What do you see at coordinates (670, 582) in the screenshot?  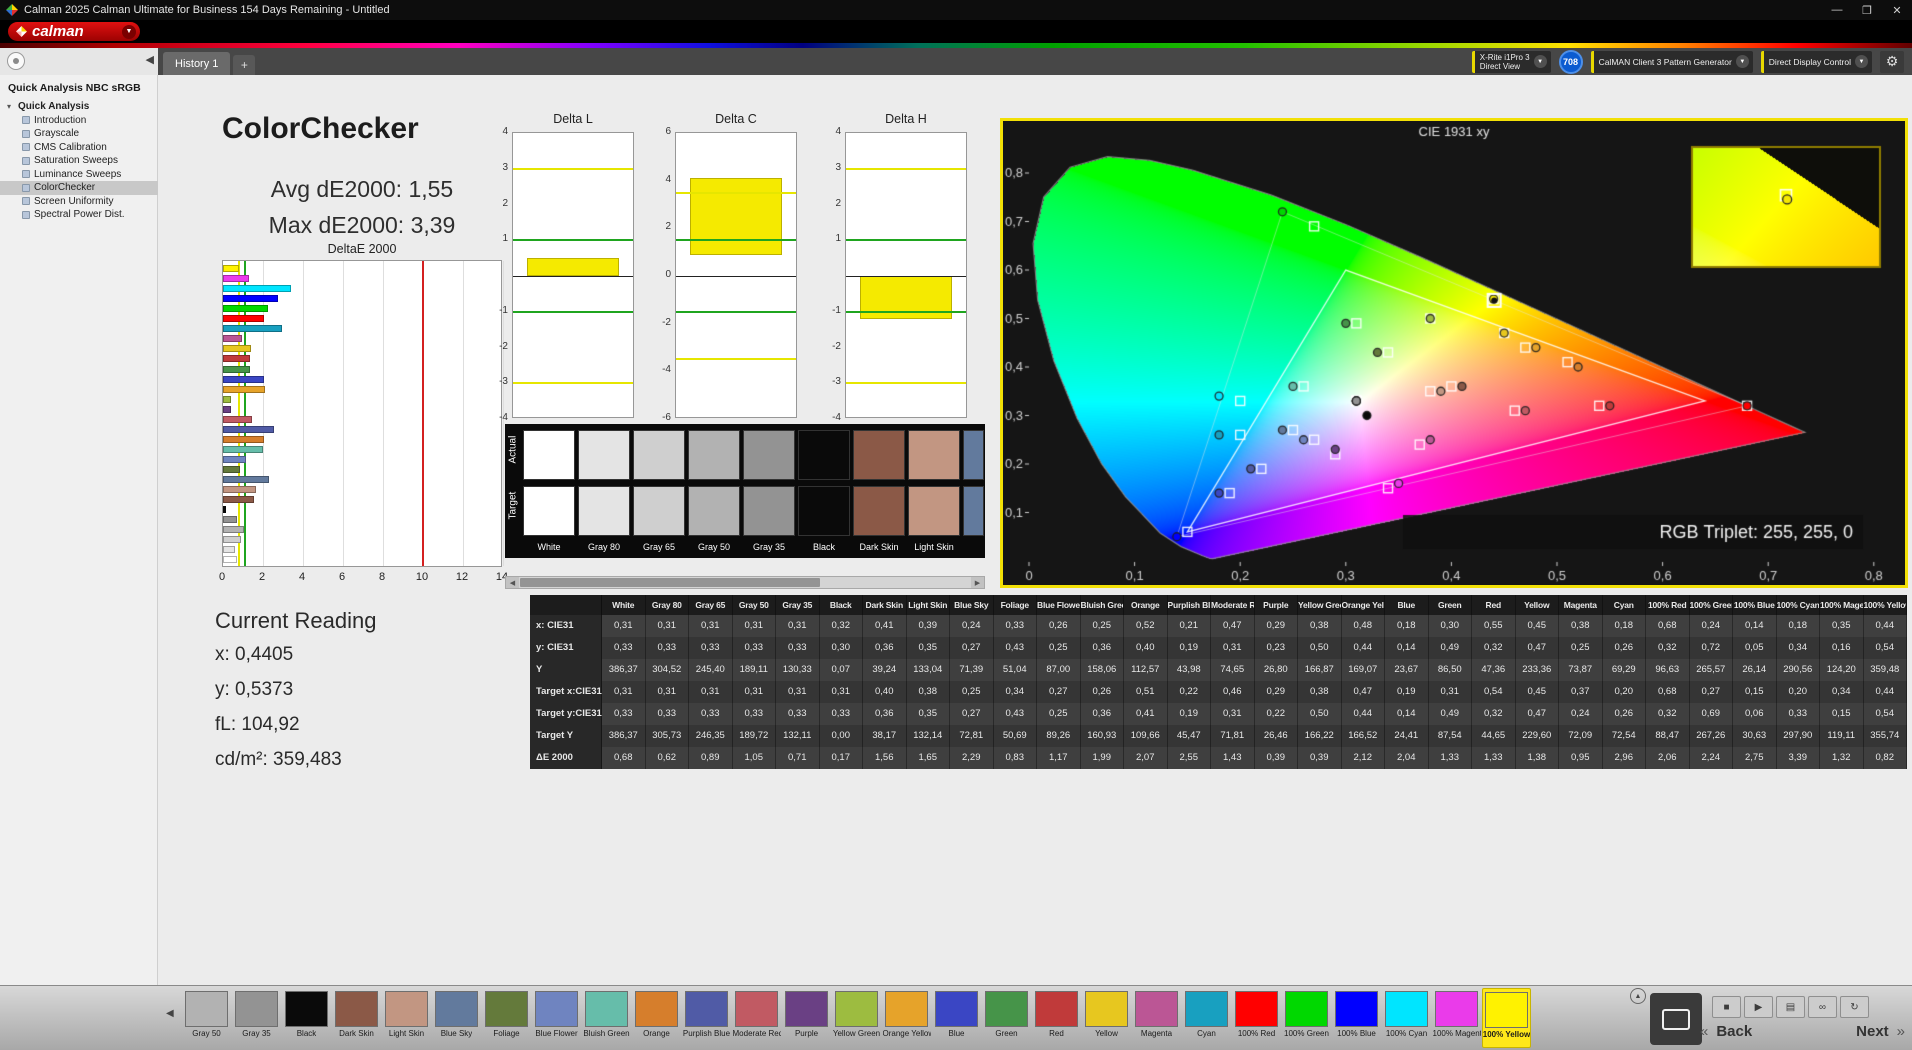 I see `scrollbar-thumb` at bounding box center [670, 582].